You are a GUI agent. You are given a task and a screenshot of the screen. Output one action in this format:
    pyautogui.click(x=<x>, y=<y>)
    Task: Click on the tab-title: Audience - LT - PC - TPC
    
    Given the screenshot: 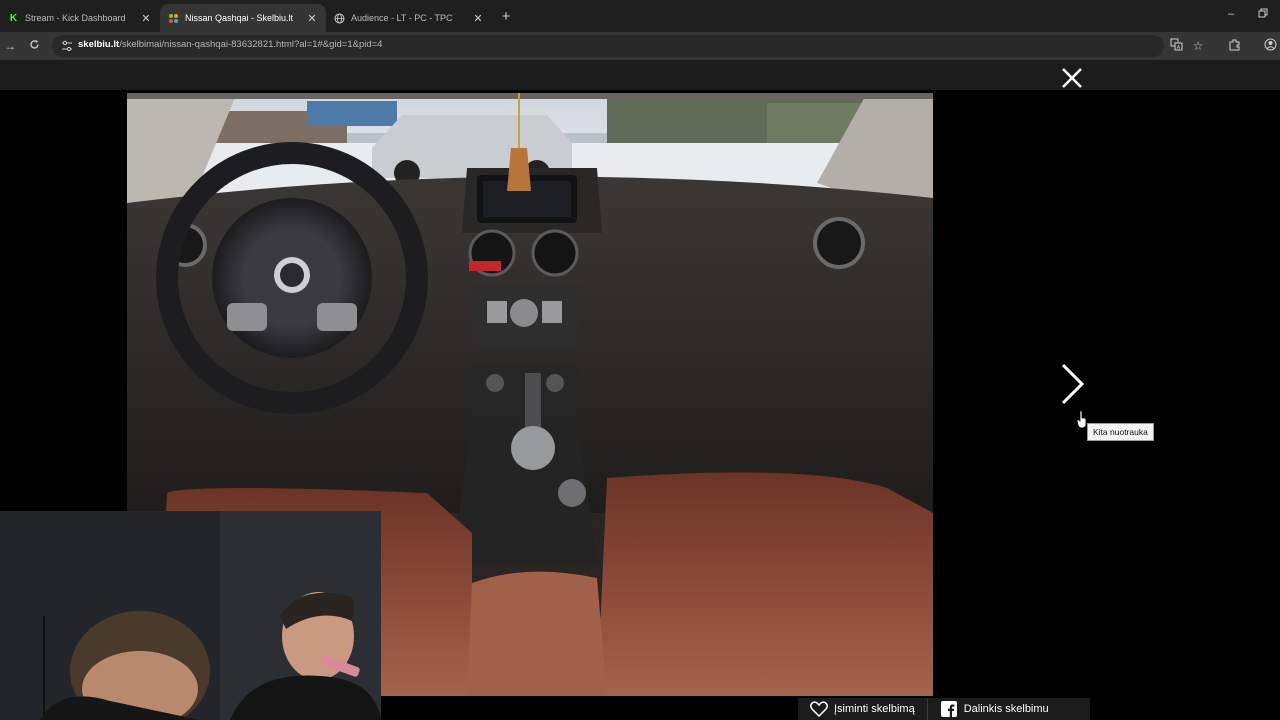 What is the action you would take?
    pyautogui.click(x=402, y=18)
    